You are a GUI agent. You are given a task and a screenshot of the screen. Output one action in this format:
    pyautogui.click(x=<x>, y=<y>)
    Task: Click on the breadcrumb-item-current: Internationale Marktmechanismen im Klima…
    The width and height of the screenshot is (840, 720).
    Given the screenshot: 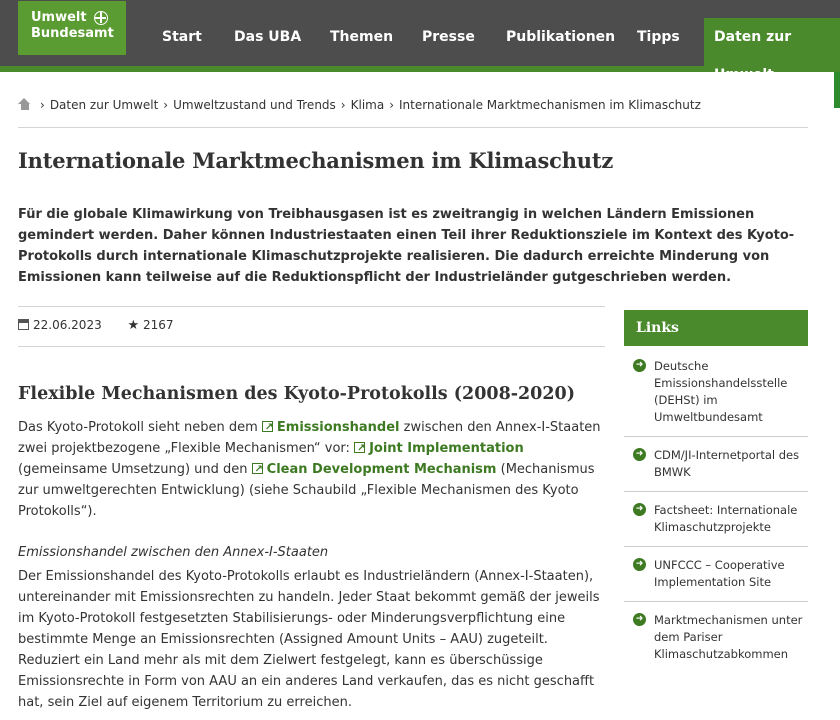 What is the action you would take?
    pyautogui.click(x=550, y=105)
    